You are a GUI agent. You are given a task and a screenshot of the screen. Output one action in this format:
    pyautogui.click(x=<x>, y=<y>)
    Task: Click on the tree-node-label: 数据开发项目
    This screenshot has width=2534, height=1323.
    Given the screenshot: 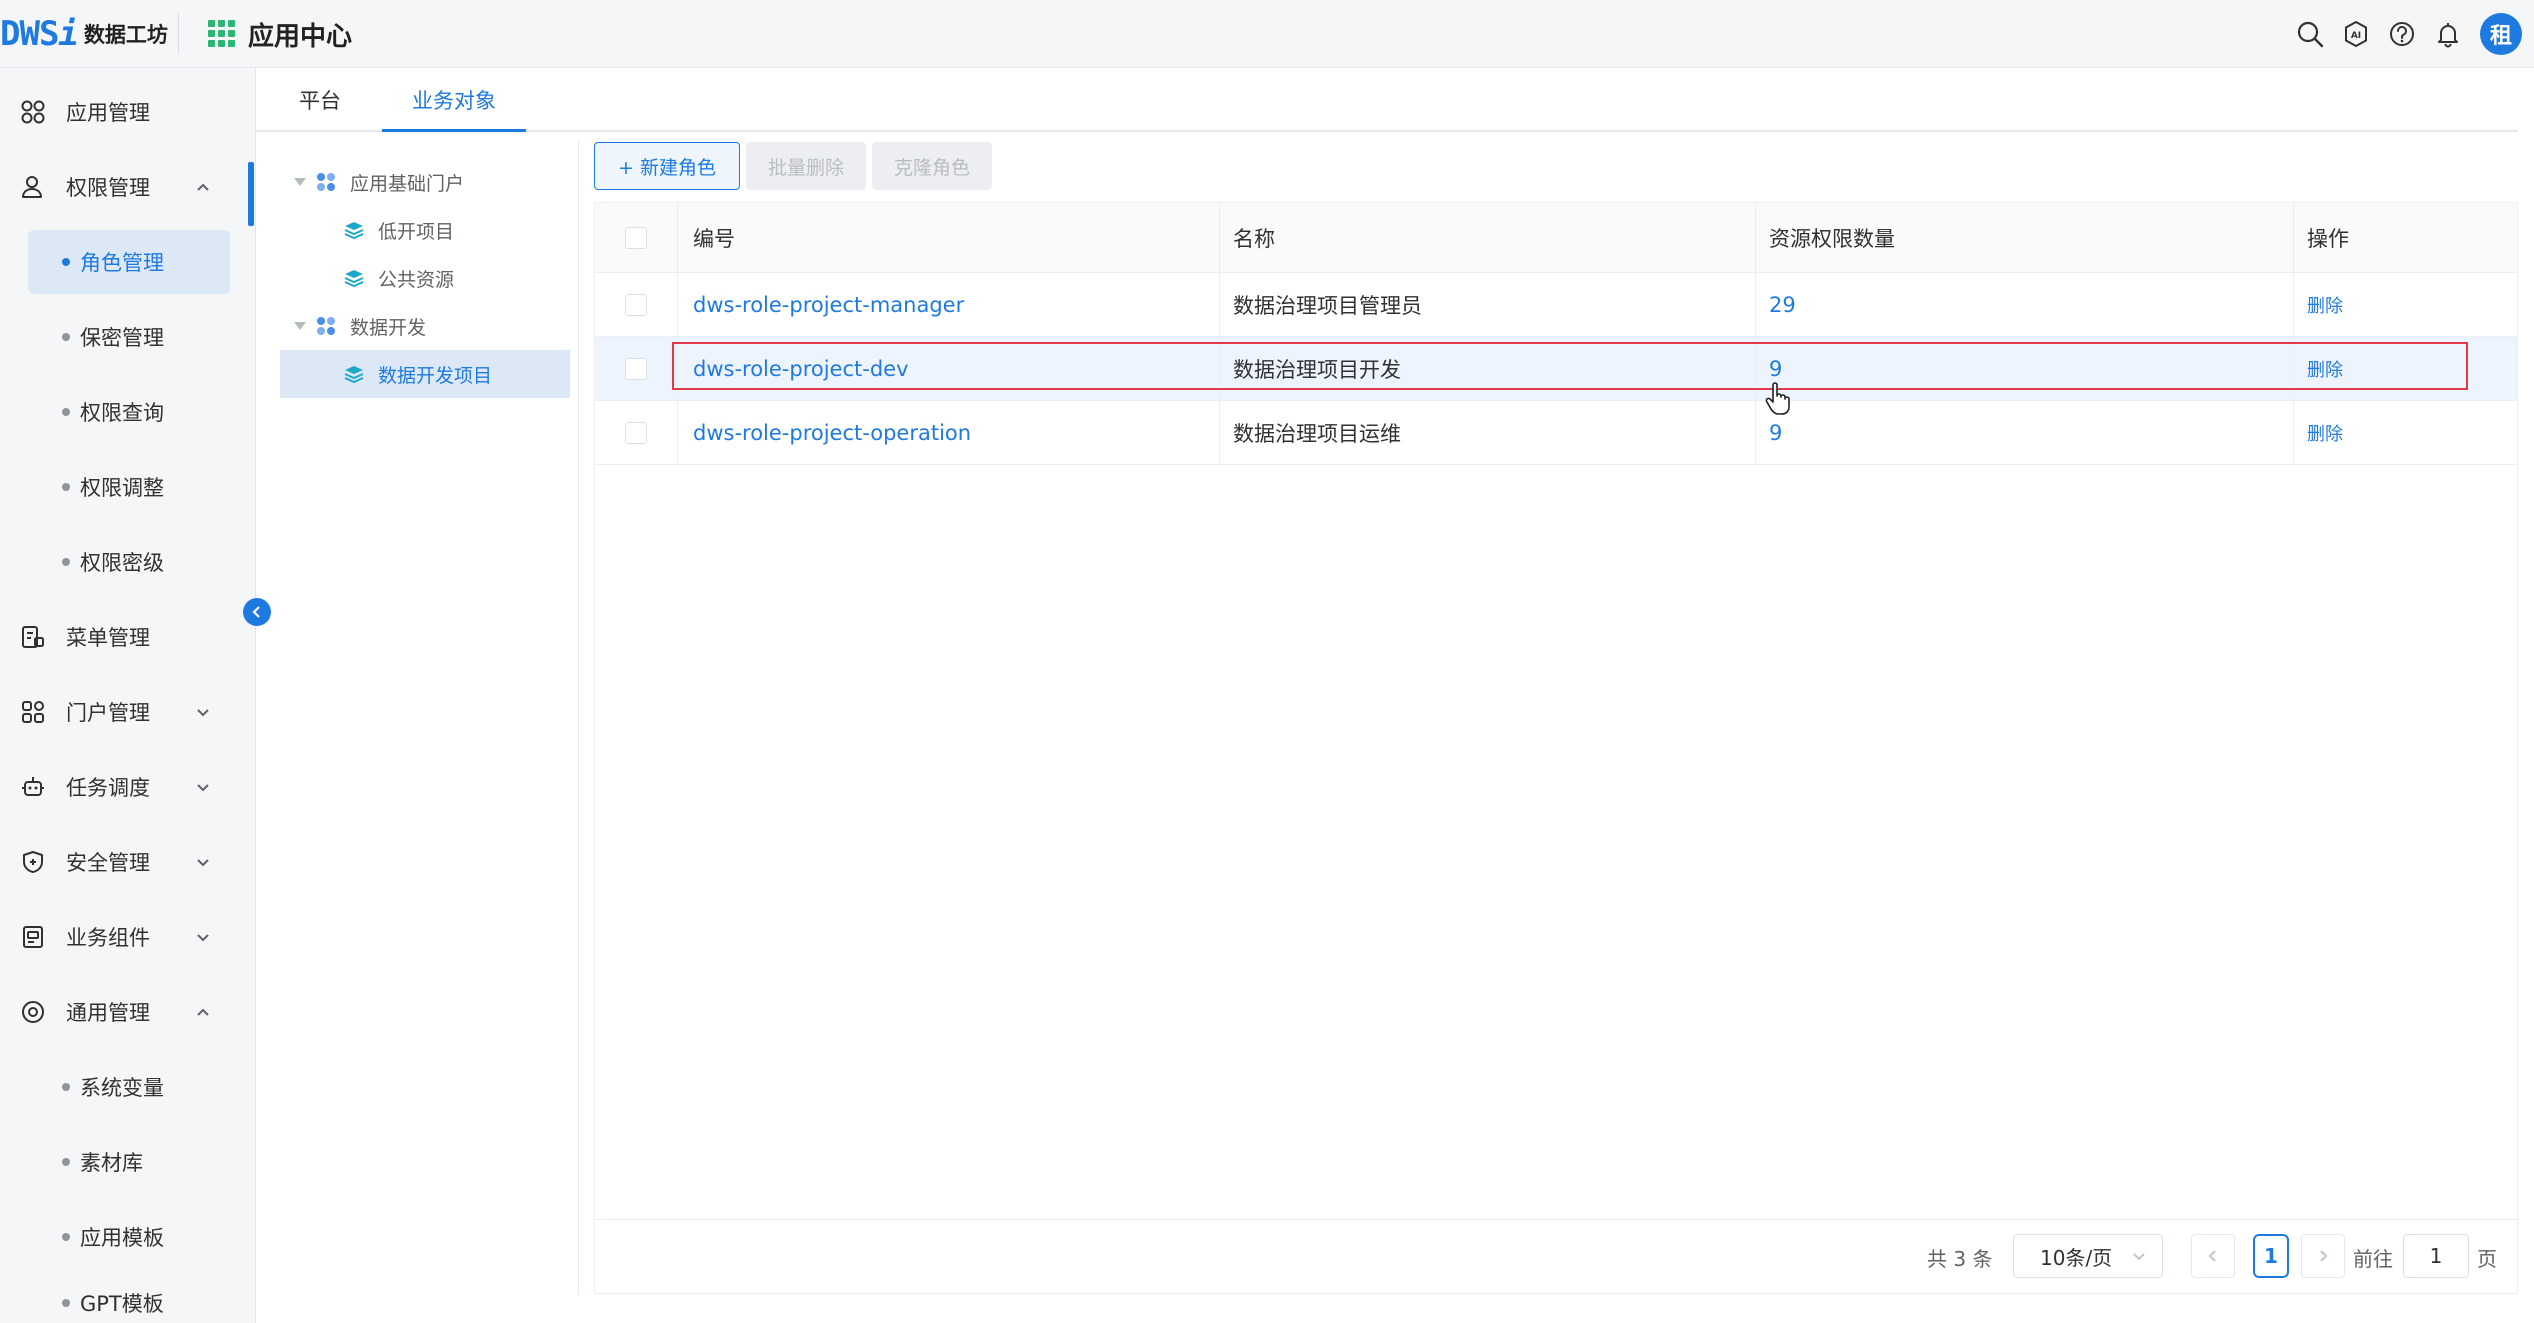 What is the action you would take?
    pyautogui.click(x=435, y=375)
    